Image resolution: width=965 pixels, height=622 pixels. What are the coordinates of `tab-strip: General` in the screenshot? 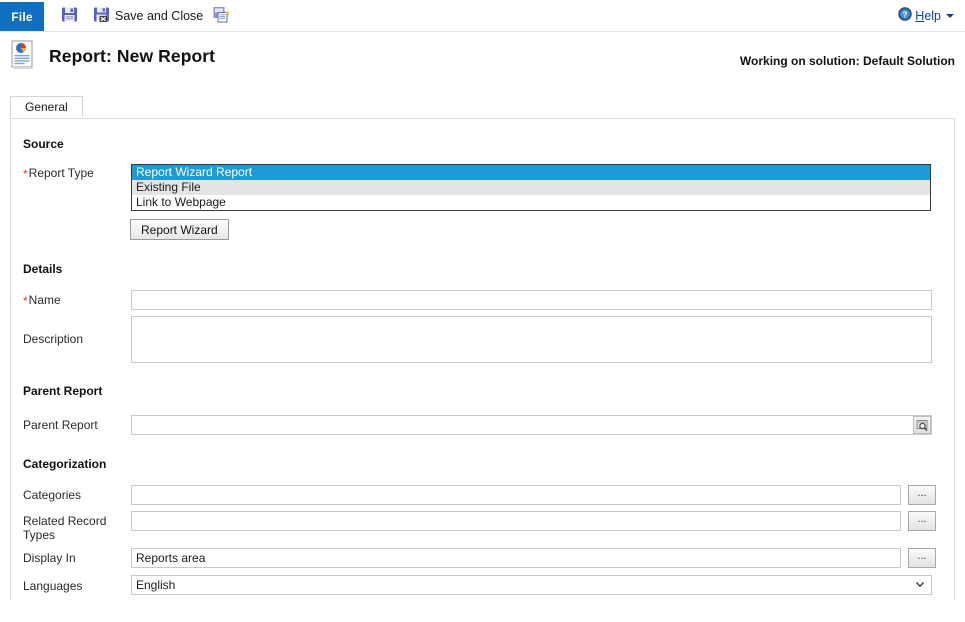 It's located at (482, 107).